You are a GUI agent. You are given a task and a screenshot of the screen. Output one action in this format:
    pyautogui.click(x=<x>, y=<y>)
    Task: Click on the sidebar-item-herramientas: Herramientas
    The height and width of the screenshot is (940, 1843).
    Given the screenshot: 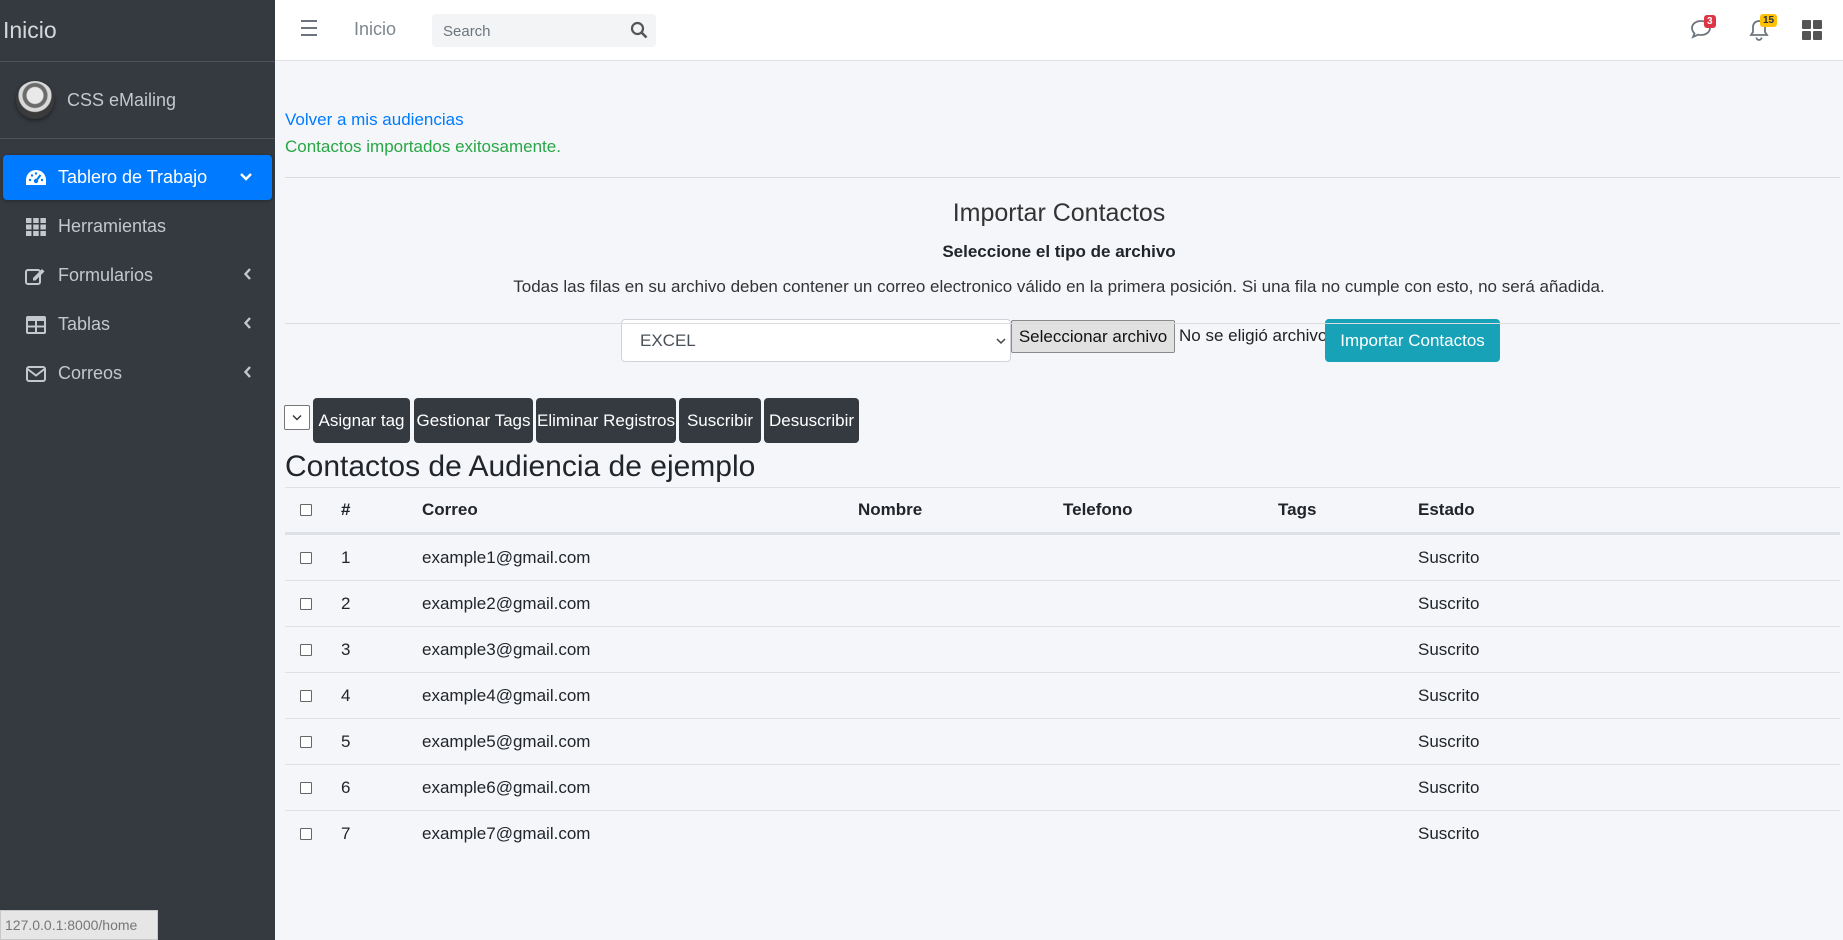 What is the action you would take?
    pyautogui.click(x=137, y=226)
    